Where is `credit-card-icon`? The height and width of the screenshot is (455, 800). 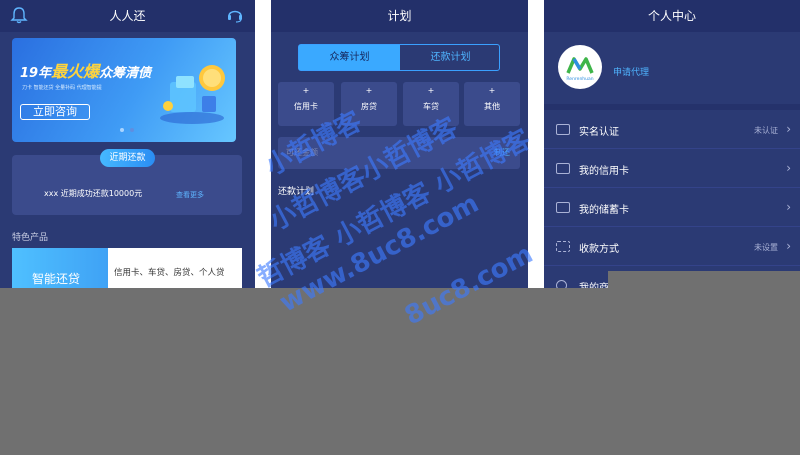 credit-card-icon is located at coordinates (563, 168).